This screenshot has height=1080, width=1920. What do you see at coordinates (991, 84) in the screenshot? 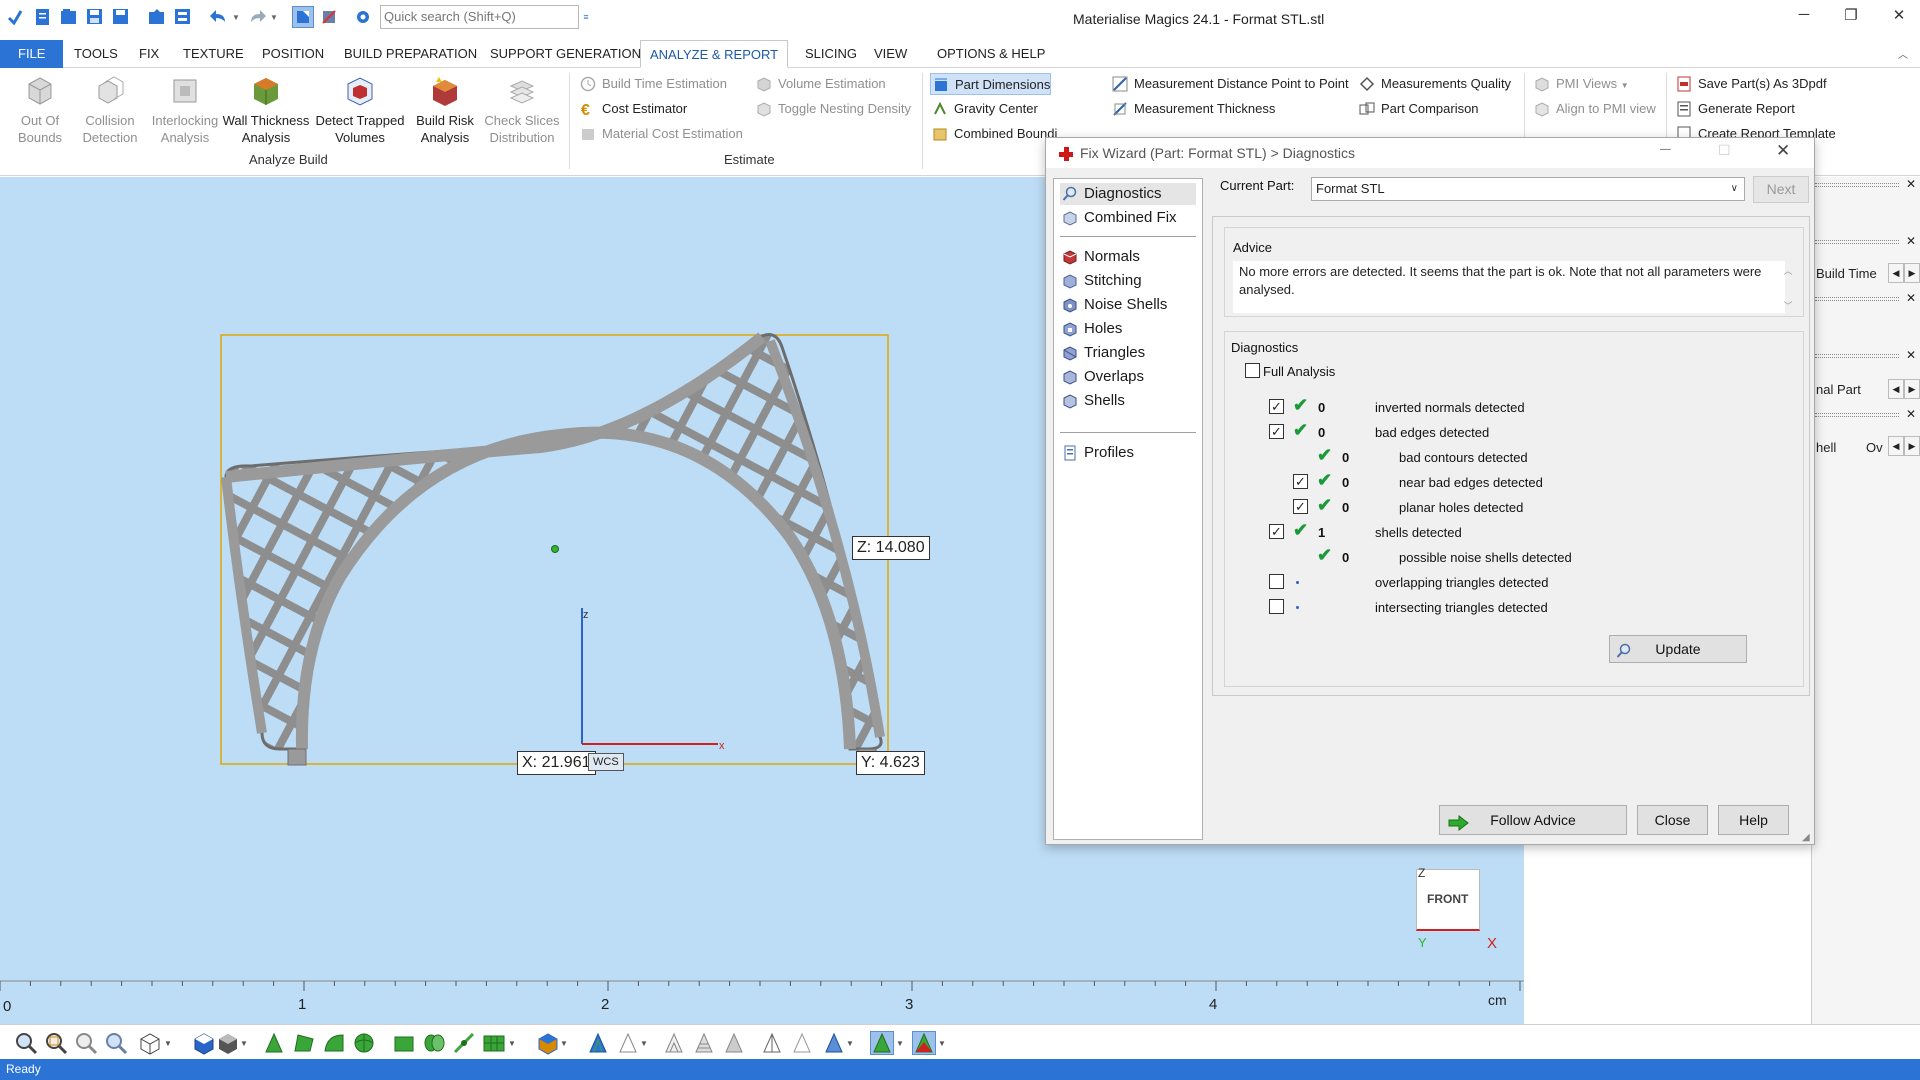
I see `part-dimensions-button: Part Dimensions` at bounding box center [991, 84].